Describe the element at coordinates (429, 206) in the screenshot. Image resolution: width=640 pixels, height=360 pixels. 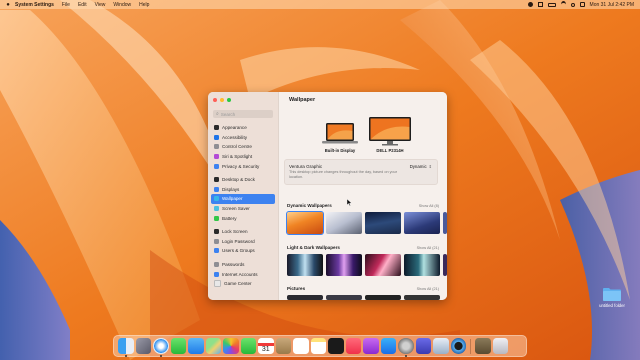
I see `show-all-dynamic: Show All (8)` at that location.